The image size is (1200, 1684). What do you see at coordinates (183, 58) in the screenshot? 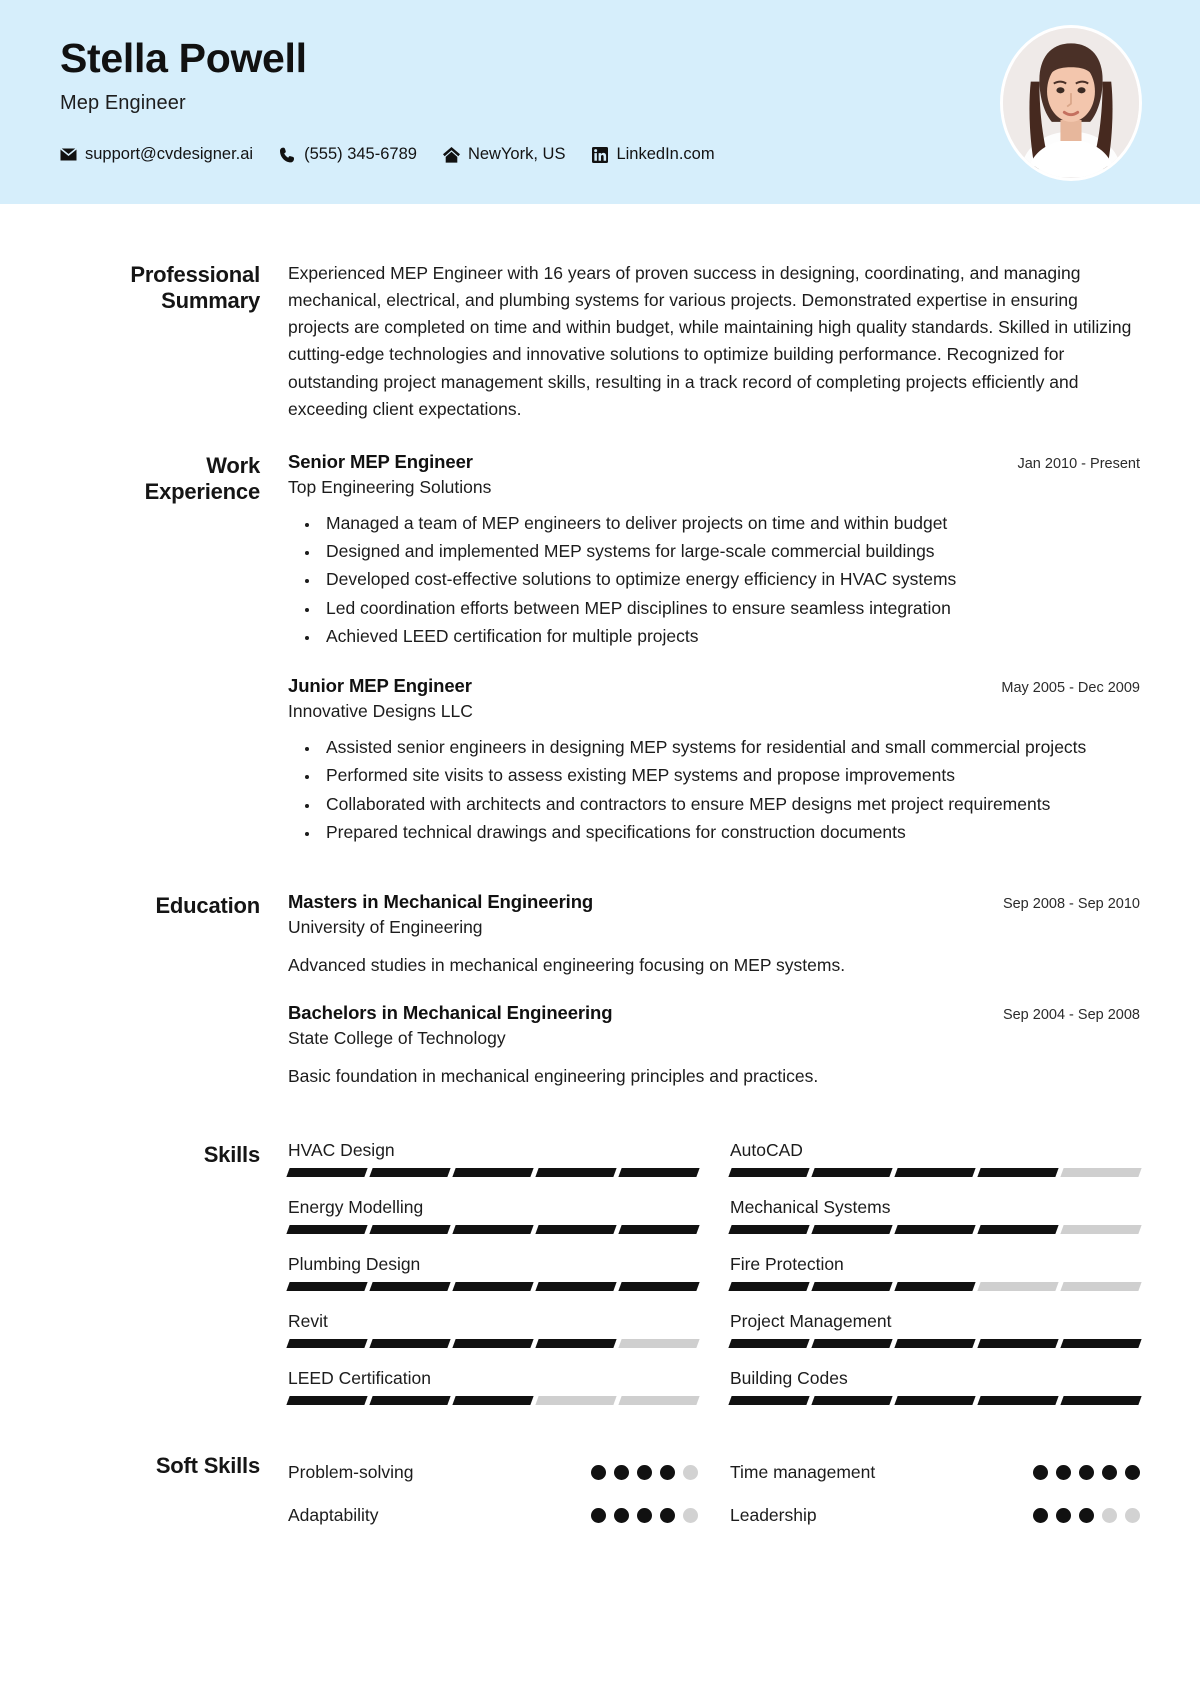
I see `page-title: Stella Powell` at bounding box center [183, 58].